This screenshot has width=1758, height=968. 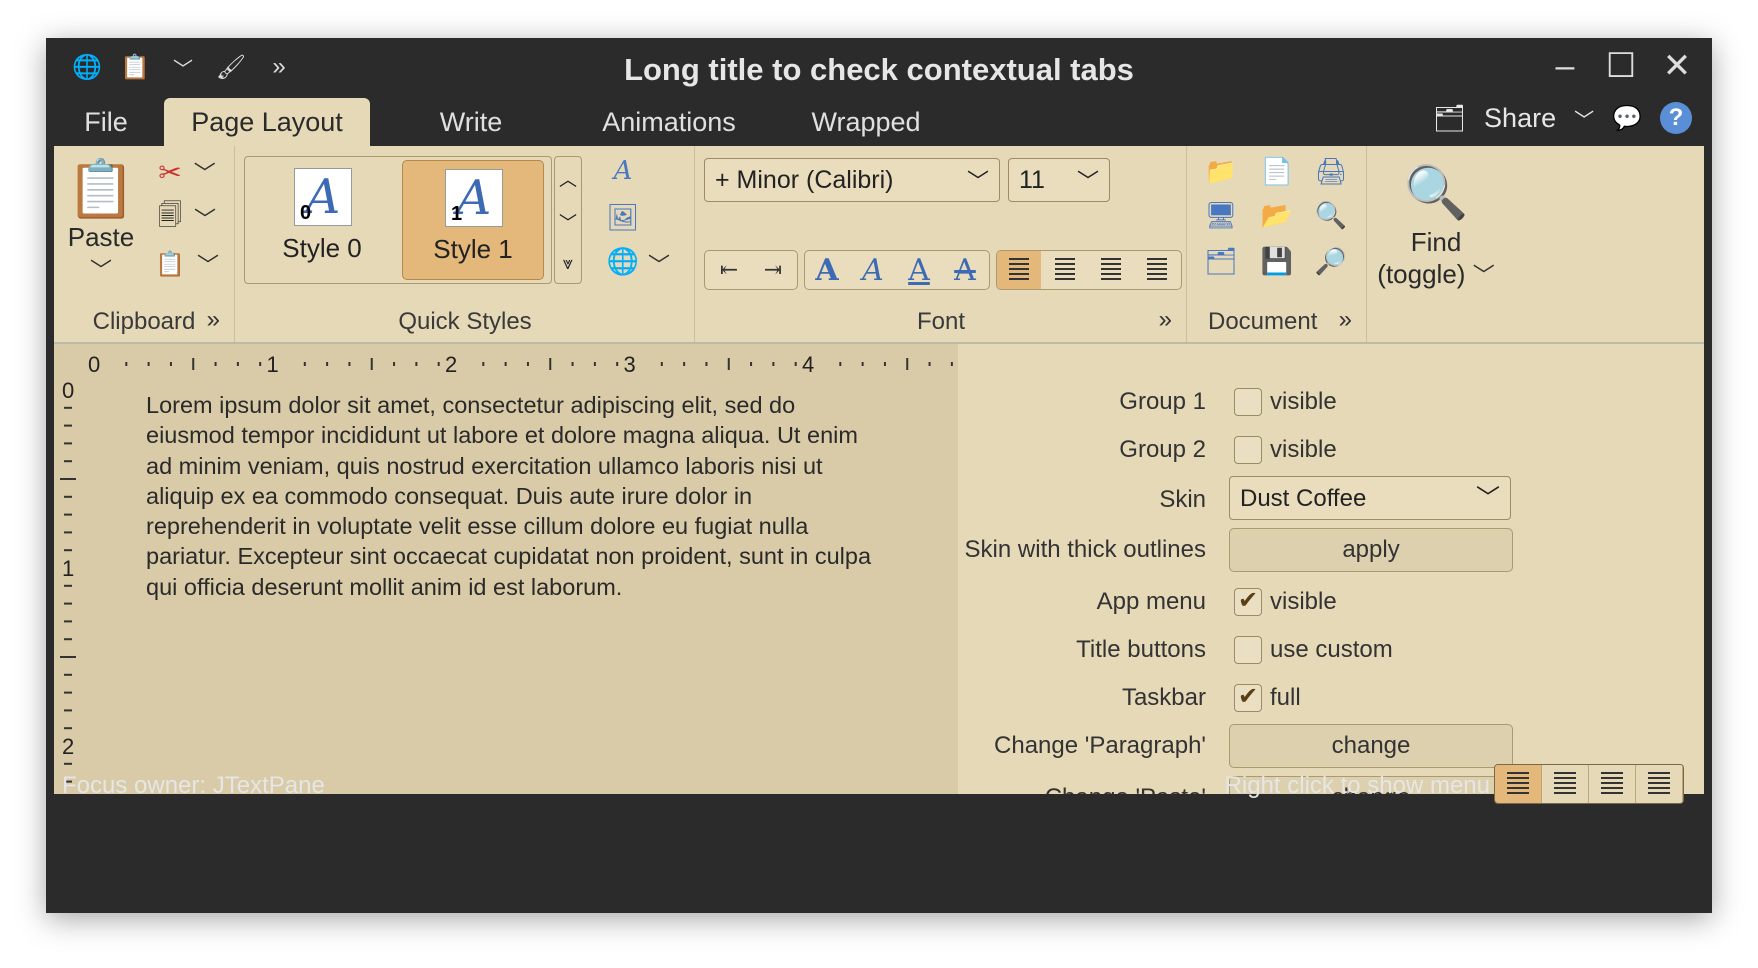 What do you see at coordinates (773, 270) in the screenshot?
I see `indent-icon: ⇥` at bounding box center [773, 270].